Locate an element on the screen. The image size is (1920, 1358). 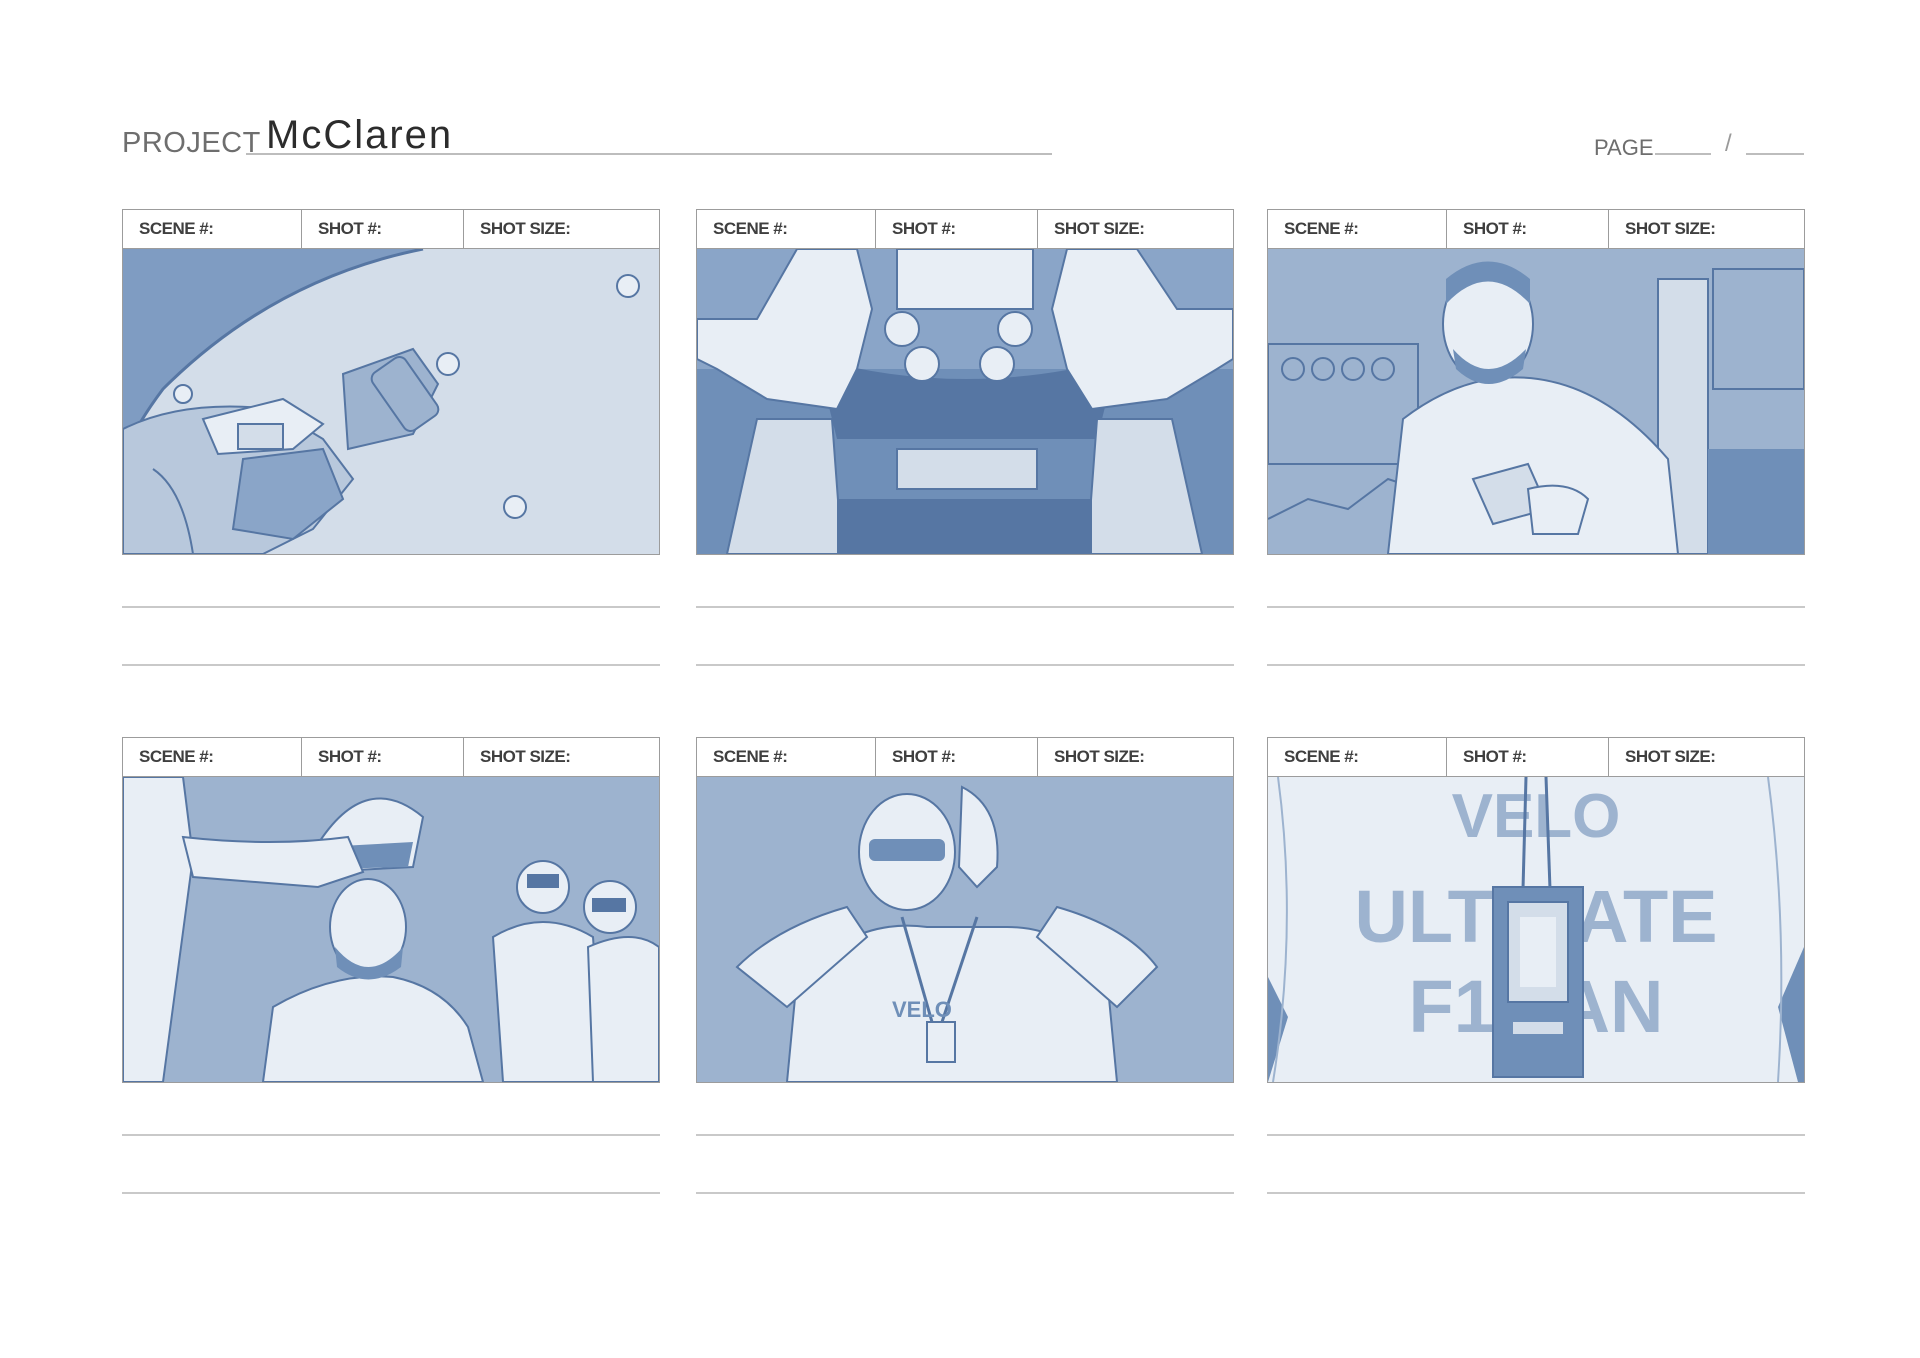
frame-driver-adjusting-helmet: VELO is located at coordinates (965, 929).